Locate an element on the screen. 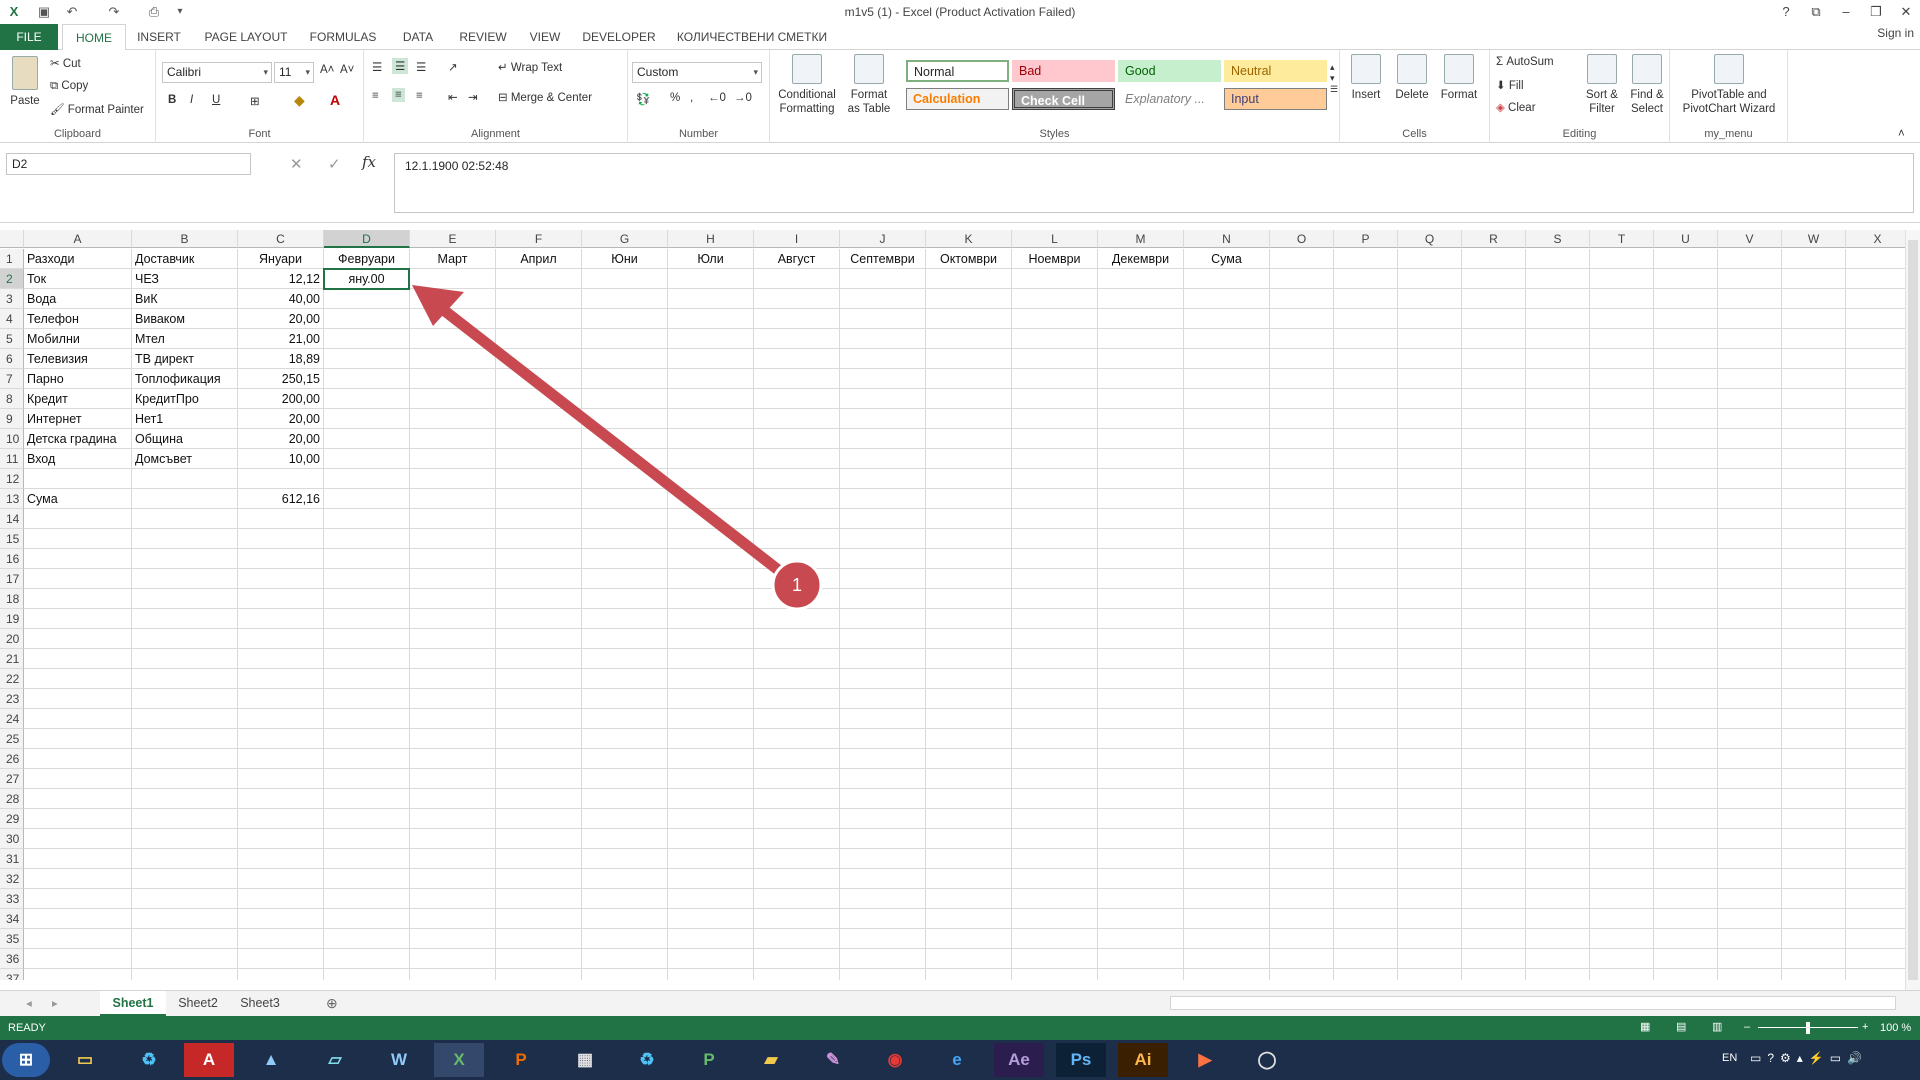  cell-D9 is located at coordinates (367, 419).